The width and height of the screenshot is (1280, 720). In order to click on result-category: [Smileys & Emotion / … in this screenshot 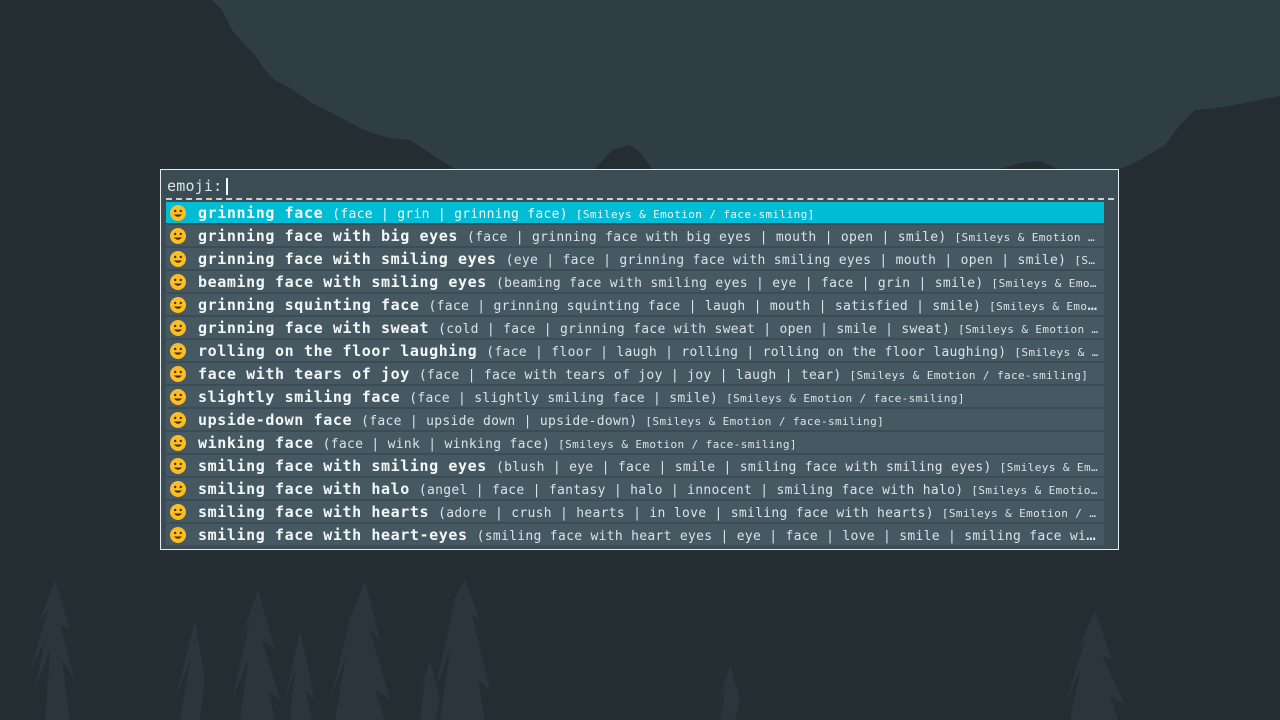, I will do `click(1019, 513)`.